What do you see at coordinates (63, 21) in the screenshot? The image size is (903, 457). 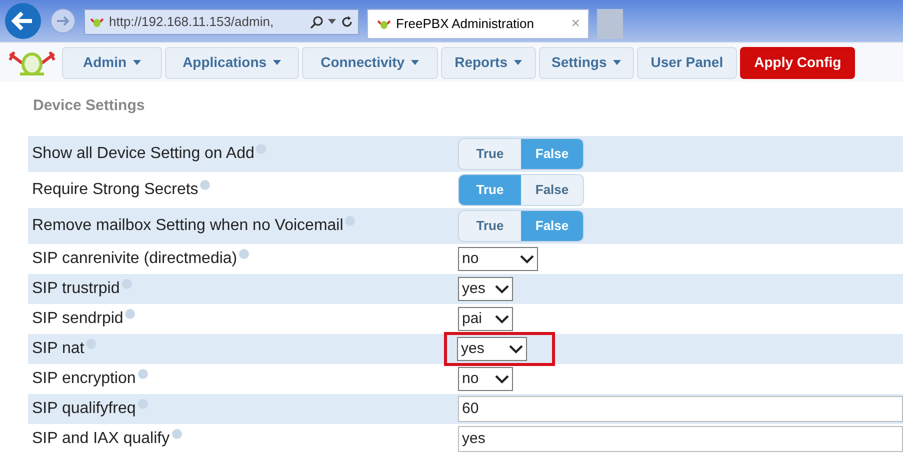 I see `forward-icon` at bounding box center [63, 21].